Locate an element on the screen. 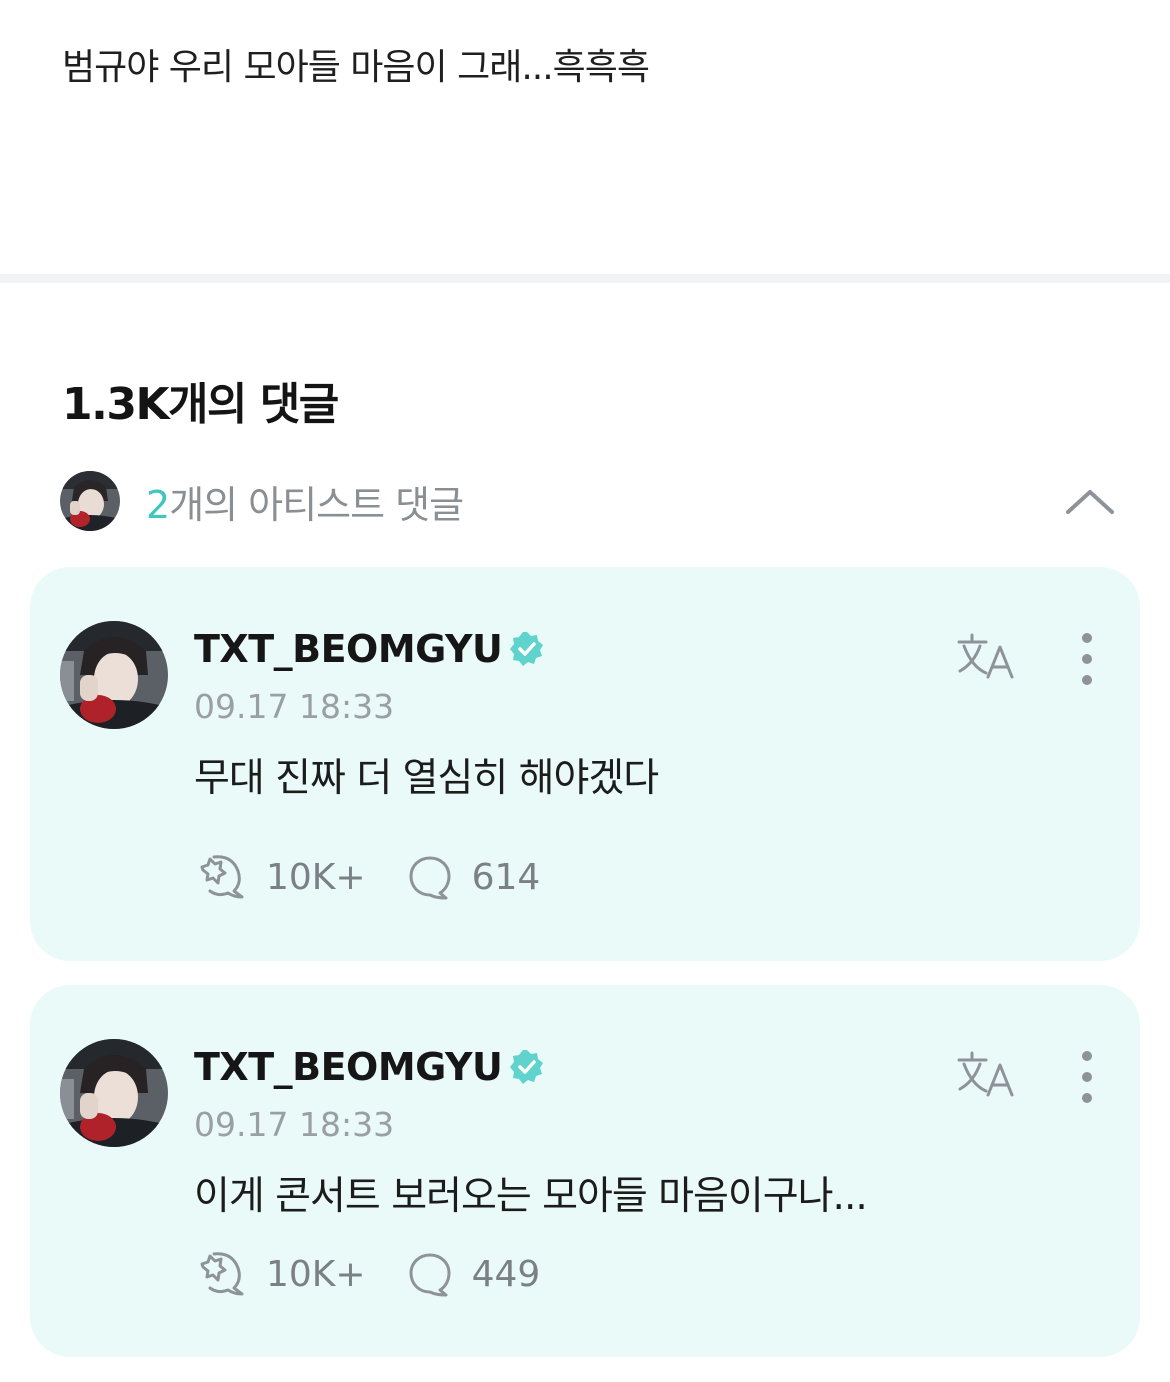 The height and width of the screenshot is (1382, 1170). section-divider is located at coordinates (585, 278).